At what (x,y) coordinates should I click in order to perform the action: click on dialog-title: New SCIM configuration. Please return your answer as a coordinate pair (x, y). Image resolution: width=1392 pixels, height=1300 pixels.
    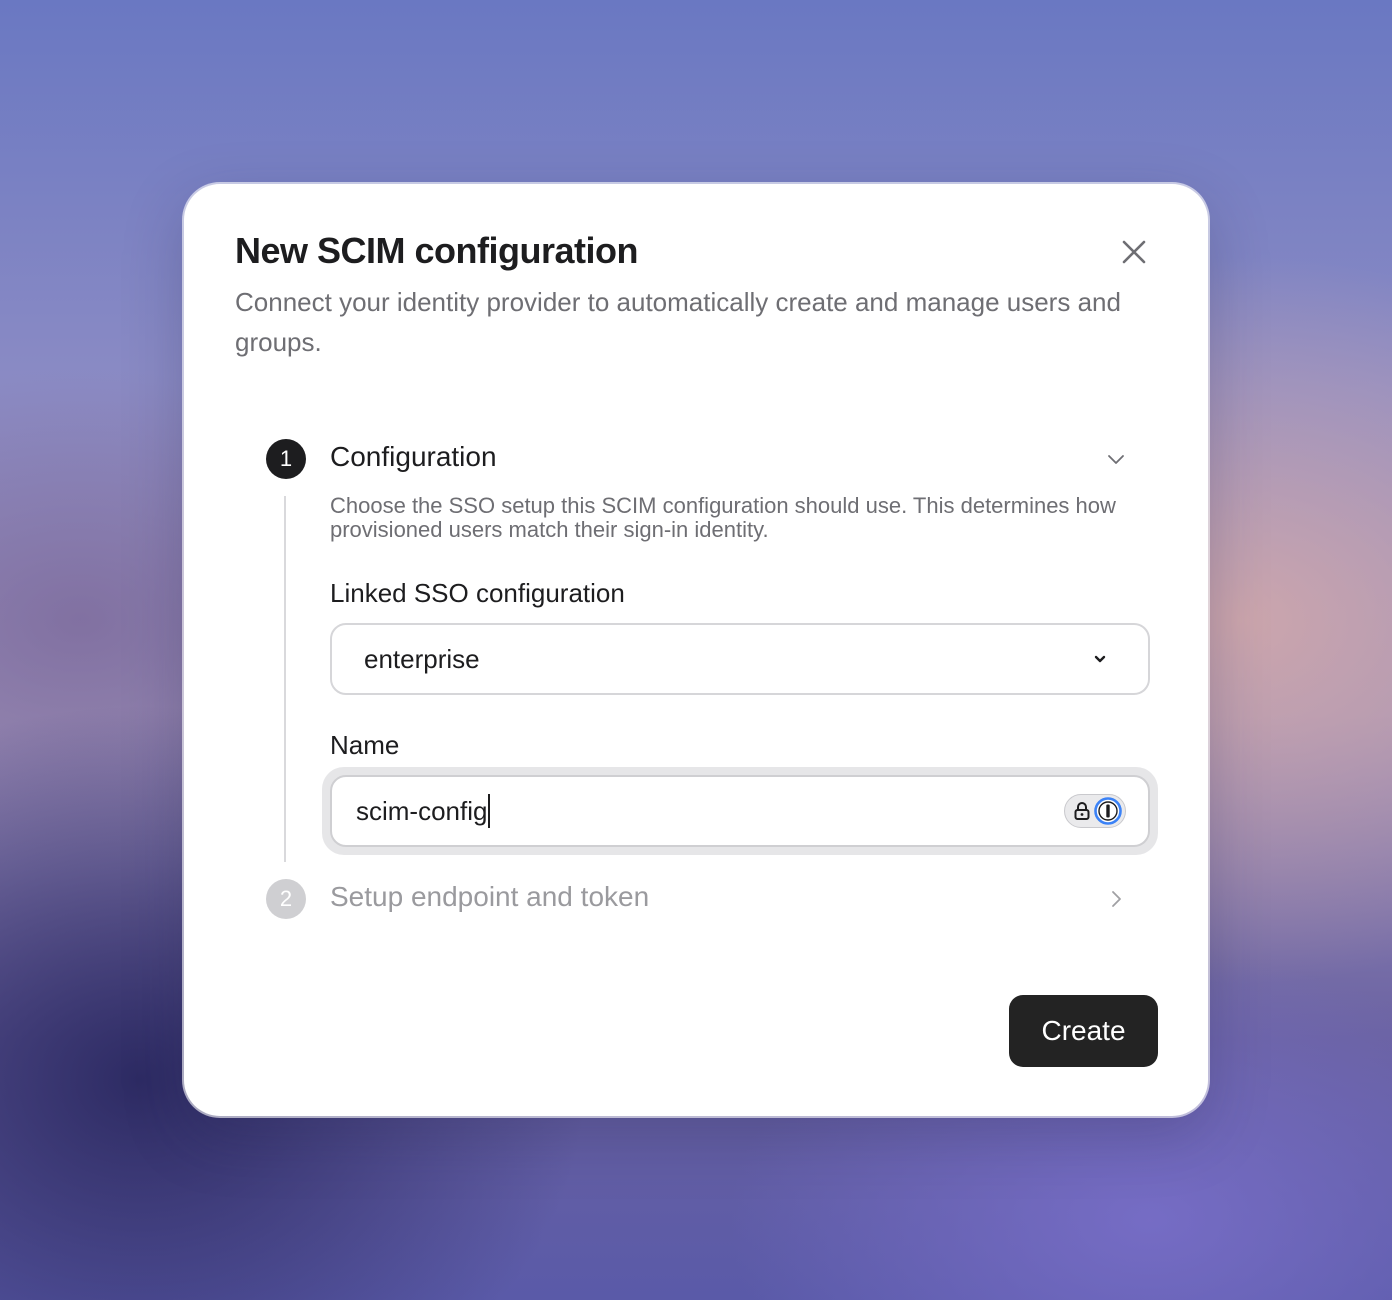
    Looking at the image, I should click on (437, 250).